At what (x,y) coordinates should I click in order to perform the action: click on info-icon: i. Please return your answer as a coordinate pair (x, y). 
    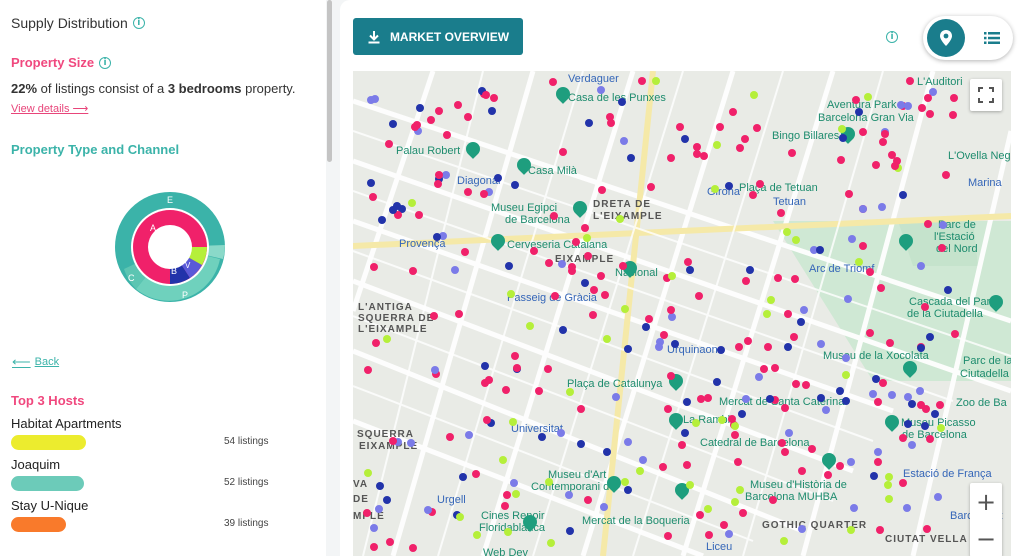
    Looking at the image, I should click on (892, 37).